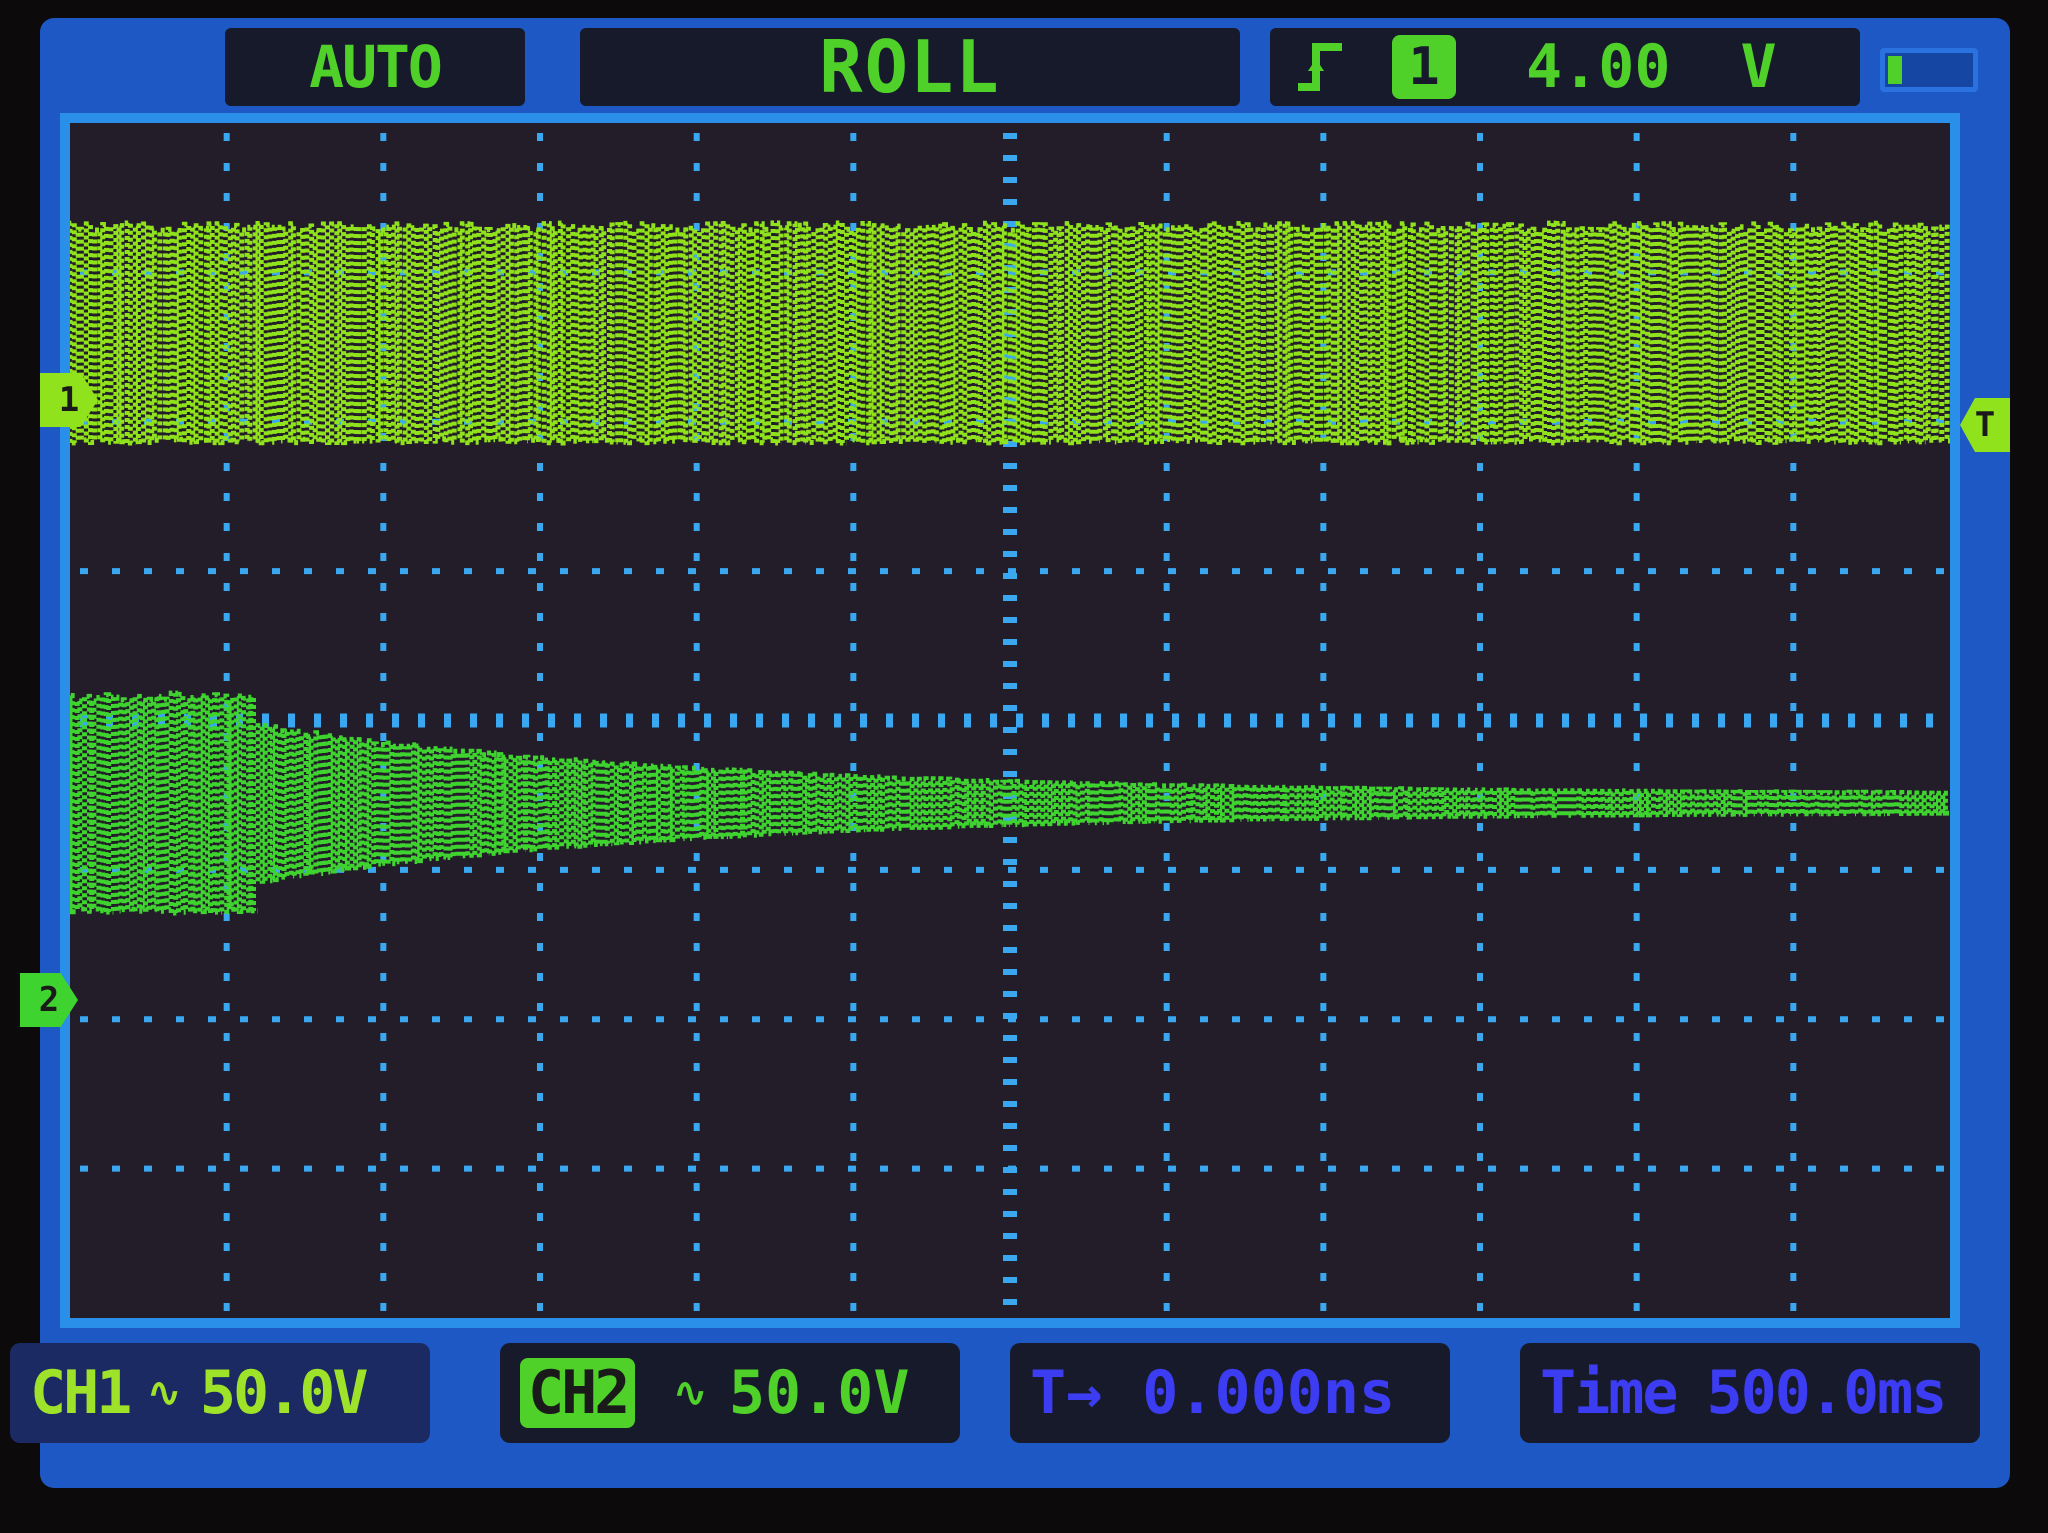 The image size is (2048, 1533). I want to click on trigger-position-value: 0.000ns, so click(1269, 1393).